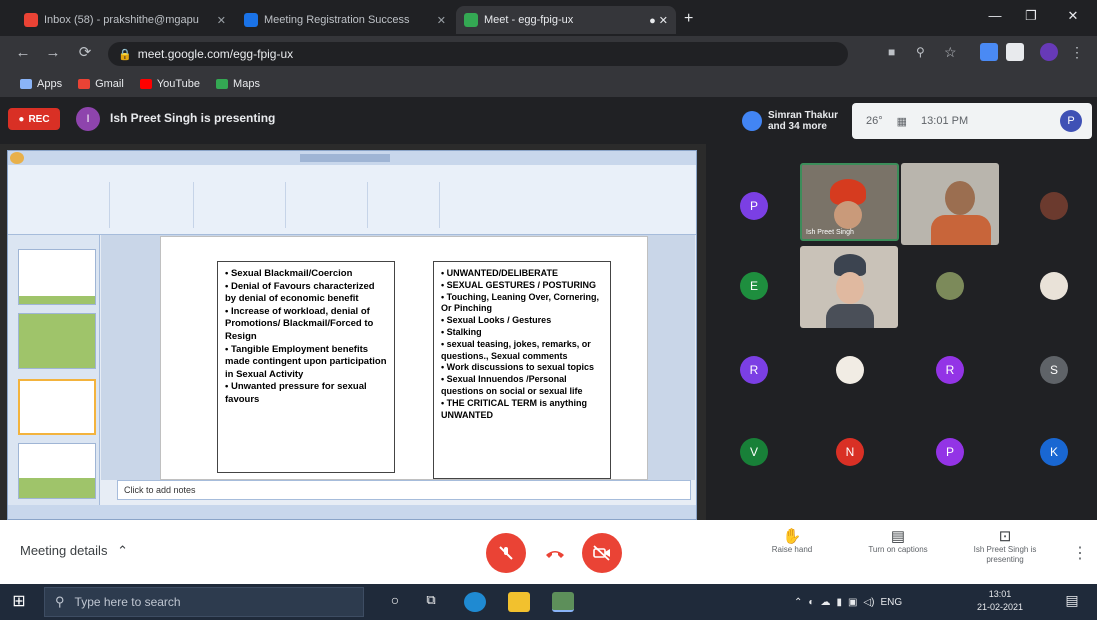  What do you see at coordinates (395, 602) in the screenshot?
I see `cortana-icon: ○` at bounding box center [395, 602].